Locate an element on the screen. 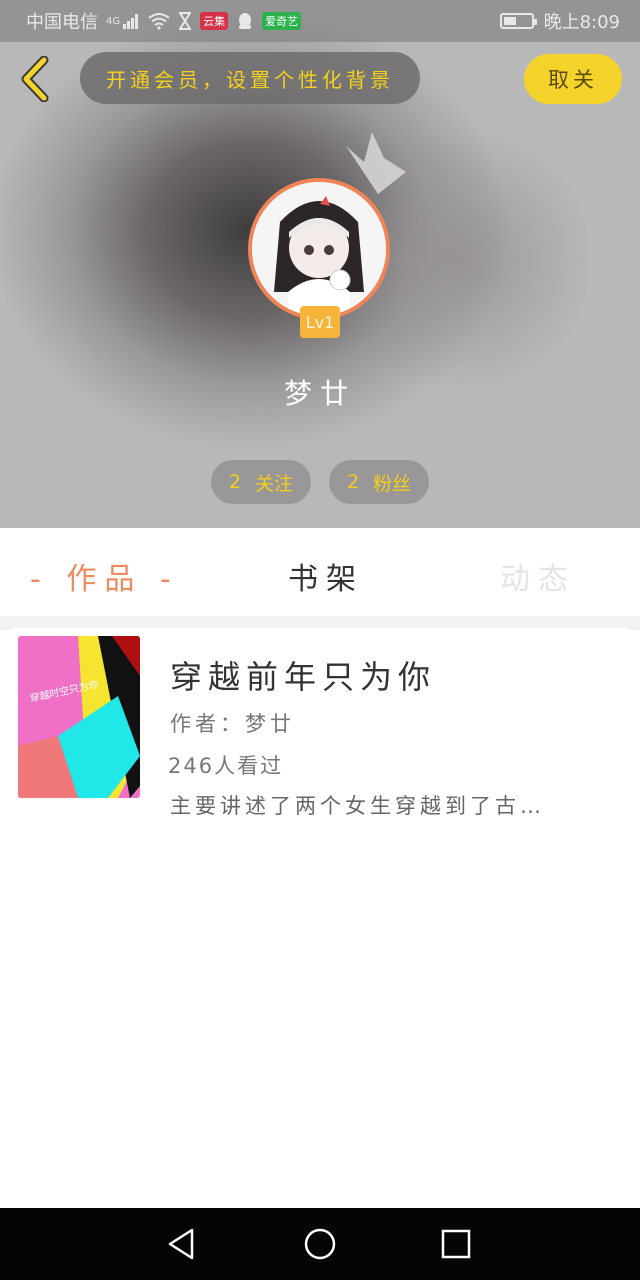 The height and width of the screenshot is (1280, 640). level-badge: Lv1 is located at coordinates (320, 322).